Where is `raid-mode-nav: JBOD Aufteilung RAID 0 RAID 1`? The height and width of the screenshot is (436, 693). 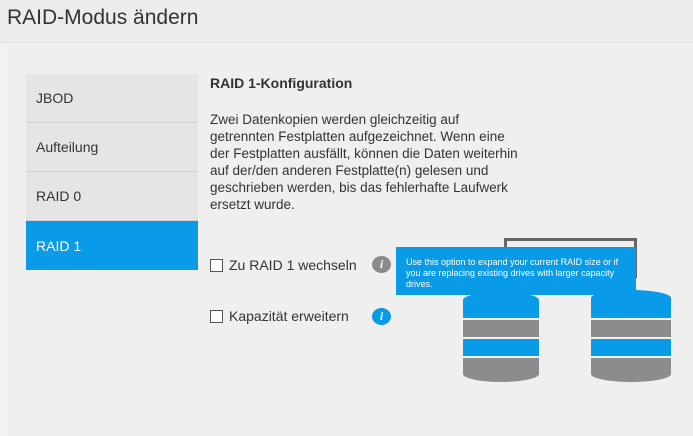
raid-mode-nav: JBOD Aufteilung RAID 0 RAID 1 is located at coordinates (112, 172).